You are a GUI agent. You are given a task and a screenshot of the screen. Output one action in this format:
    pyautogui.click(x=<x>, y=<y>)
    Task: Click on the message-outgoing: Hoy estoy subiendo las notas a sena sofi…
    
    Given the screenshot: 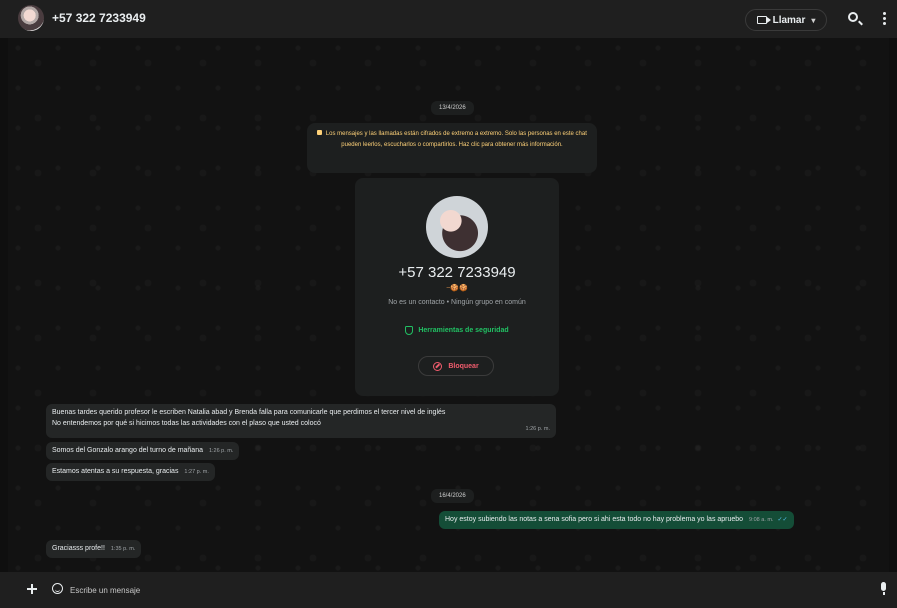 What is the action you would take?
    pyautogui.click(x=616, y=520)
    